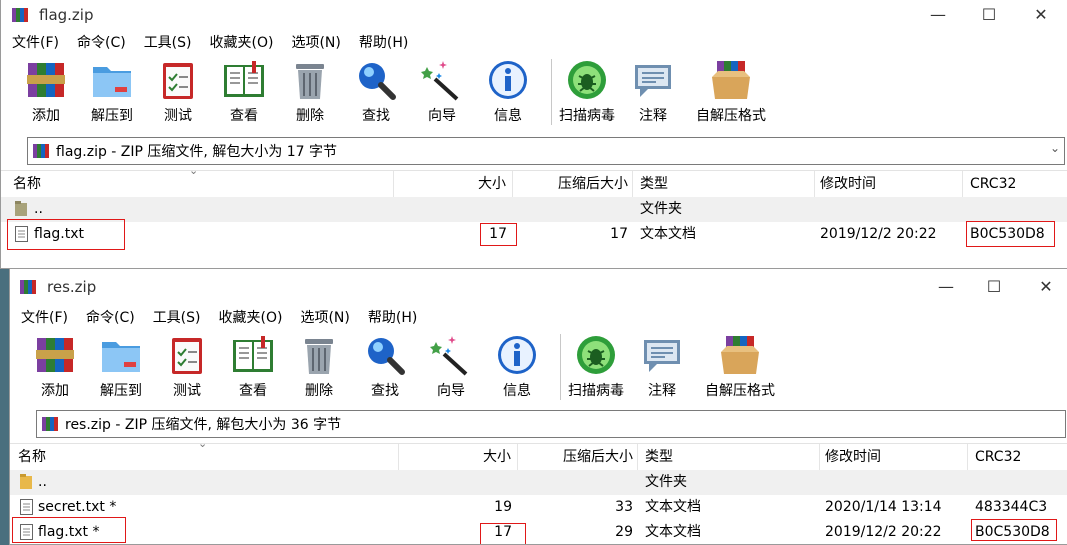 This screenshot has width=1067, height=545. Describe the element at coordinates (66, 14) in the screenshot. I see `window-title: flag.zip` at that location.